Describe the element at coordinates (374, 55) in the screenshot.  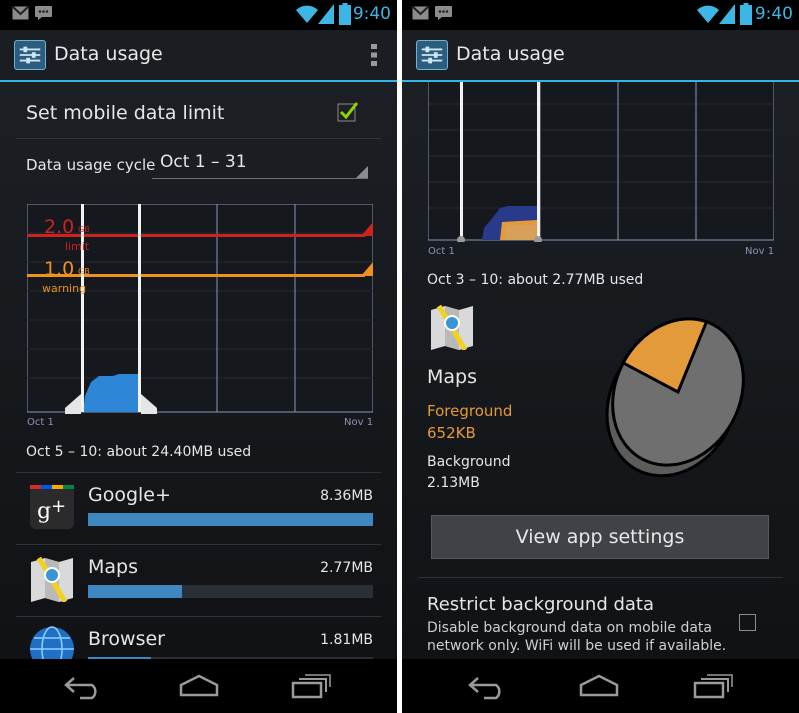
I see `overflow-menu-icon` at that location.